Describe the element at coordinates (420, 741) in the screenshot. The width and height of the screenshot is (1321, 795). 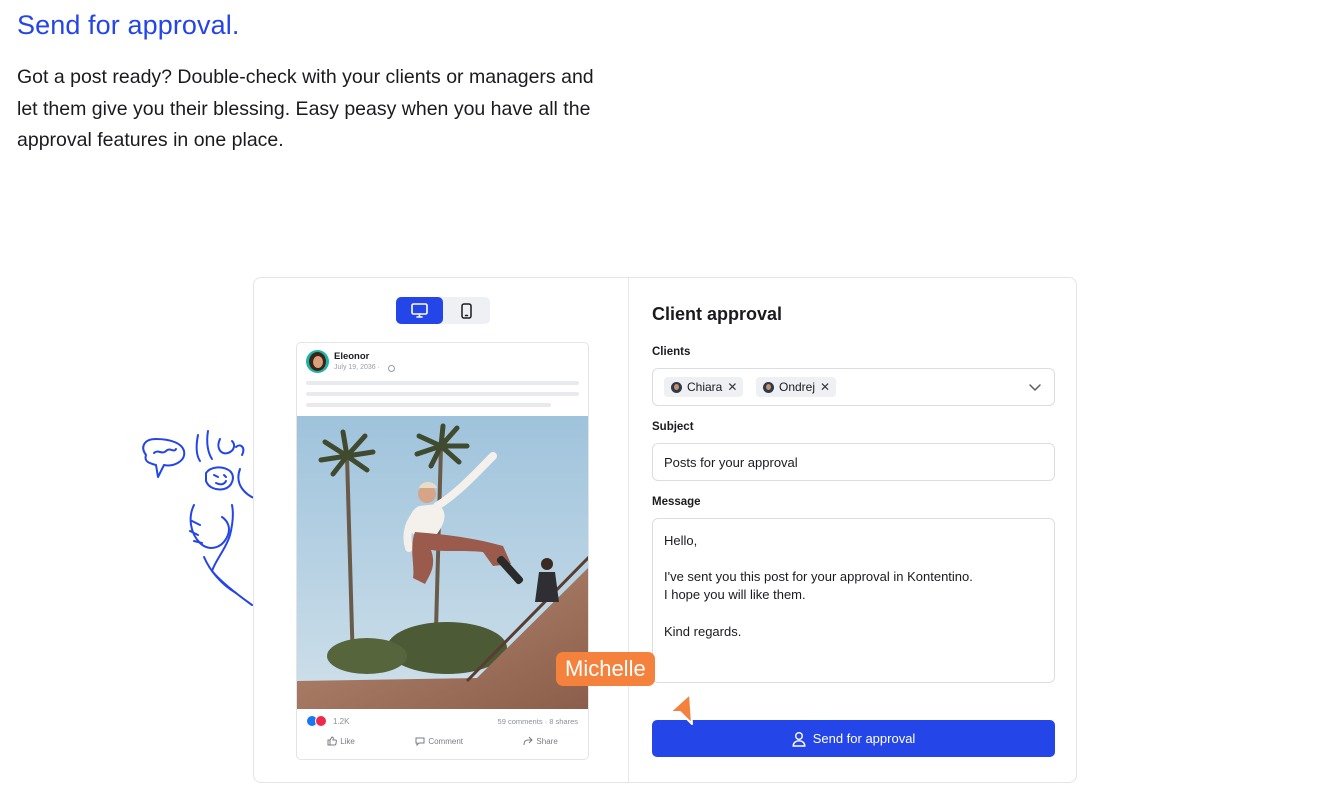
I see `comment-icon` at that location.